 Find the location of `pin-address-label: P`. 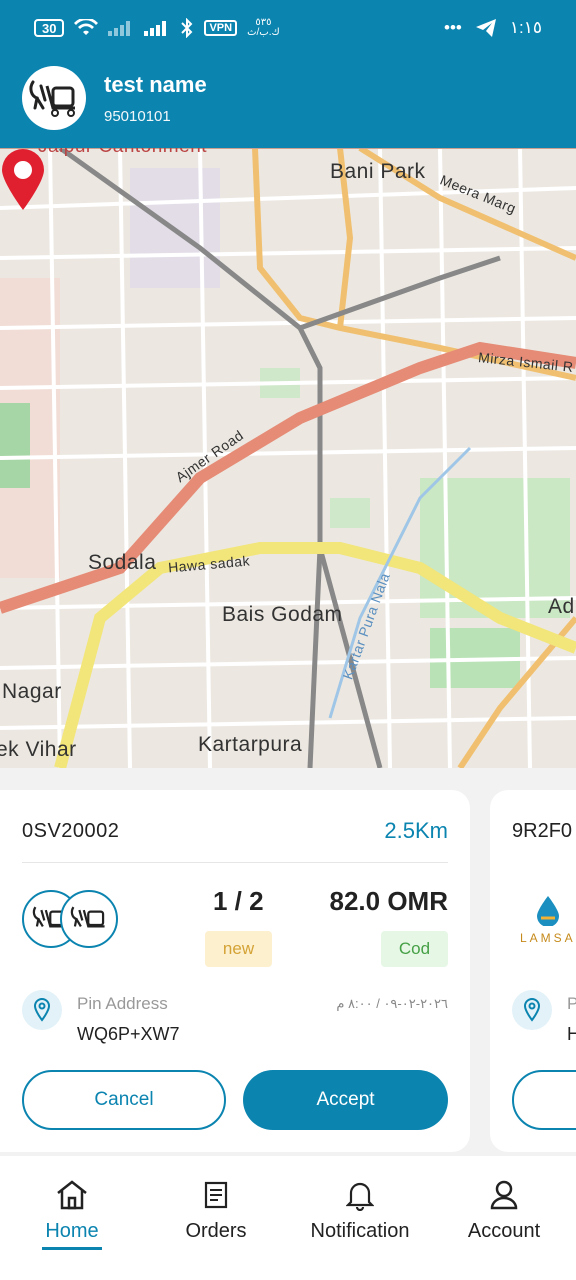

pin-address-label: P is located at coordinates (571, 1003).